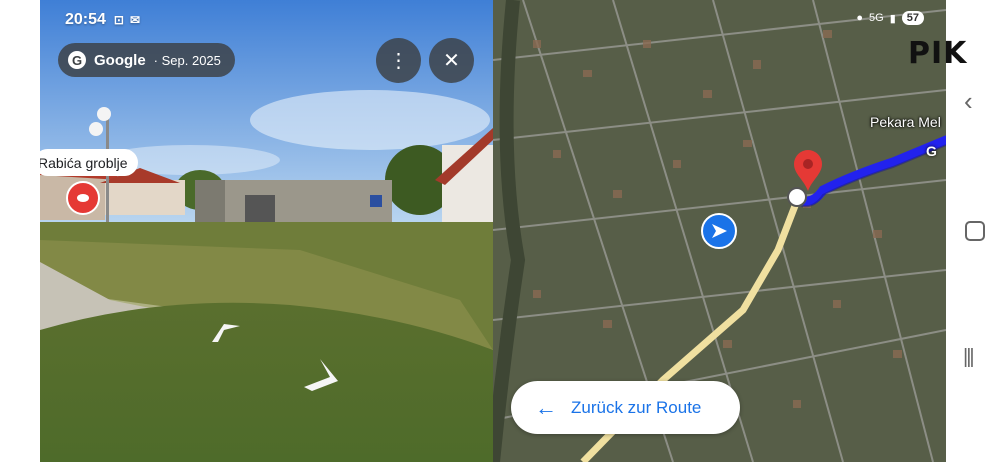  What do you see at coordinates (968, 101) in the screenshot?
I see `system-back-button: ‹` at bounding box center [968, 101].